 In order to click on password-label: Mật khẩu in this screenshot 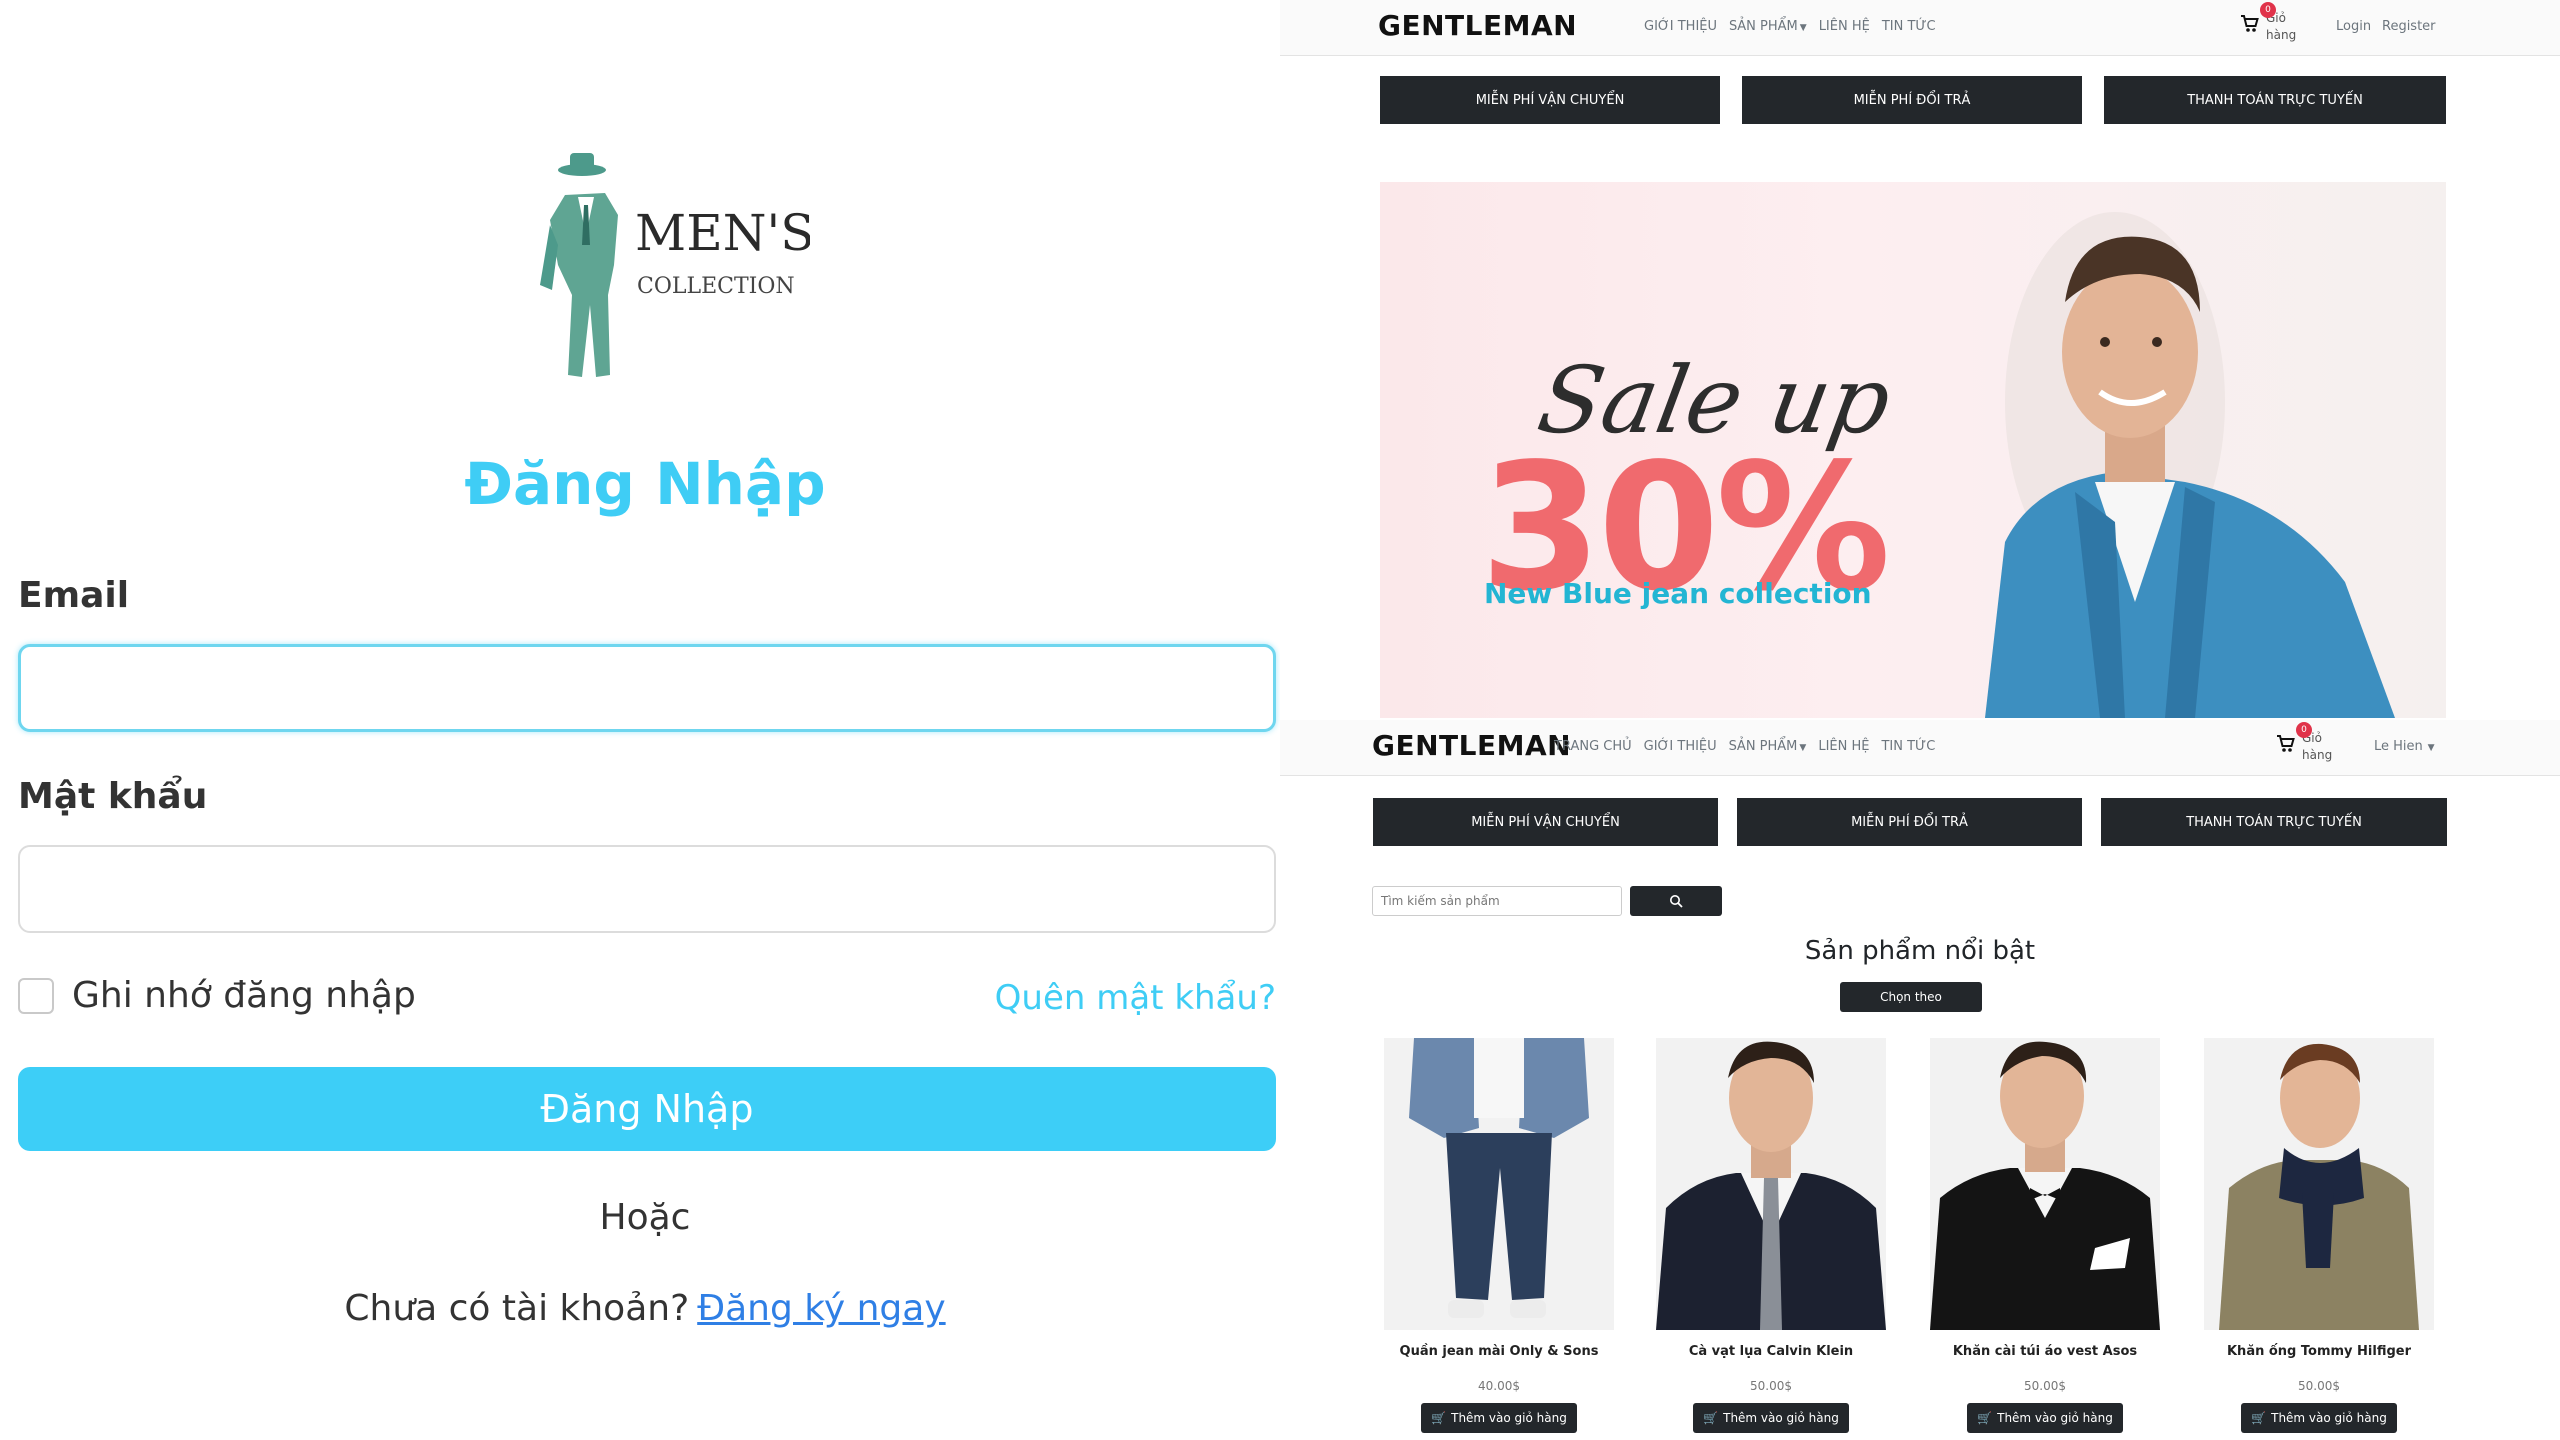, I will do `click(113, 796)`.